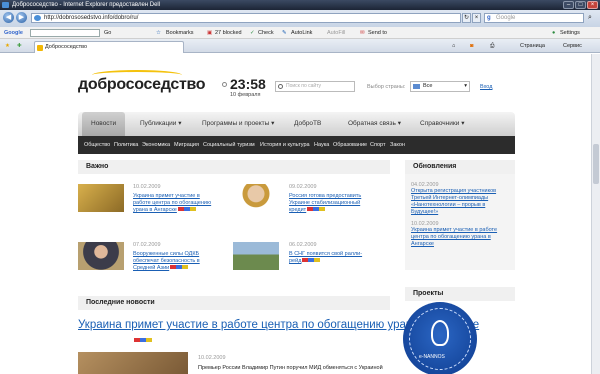  Describe the element at coordinates (37, 18) in the screenshot. I see `page-icon` at that location.